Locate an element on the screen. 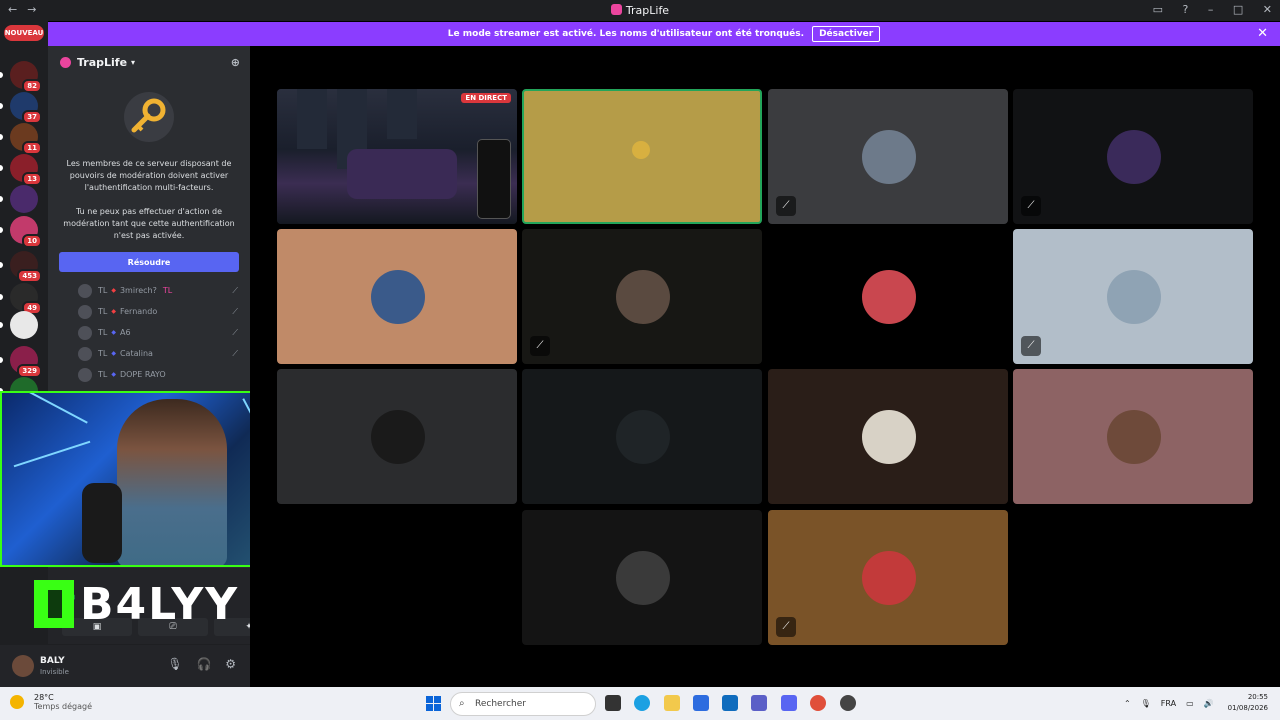 Image resolution: width=1280 pixels, height=720 pixels. mention-badge: 329 is located at coordinates (29, 371).